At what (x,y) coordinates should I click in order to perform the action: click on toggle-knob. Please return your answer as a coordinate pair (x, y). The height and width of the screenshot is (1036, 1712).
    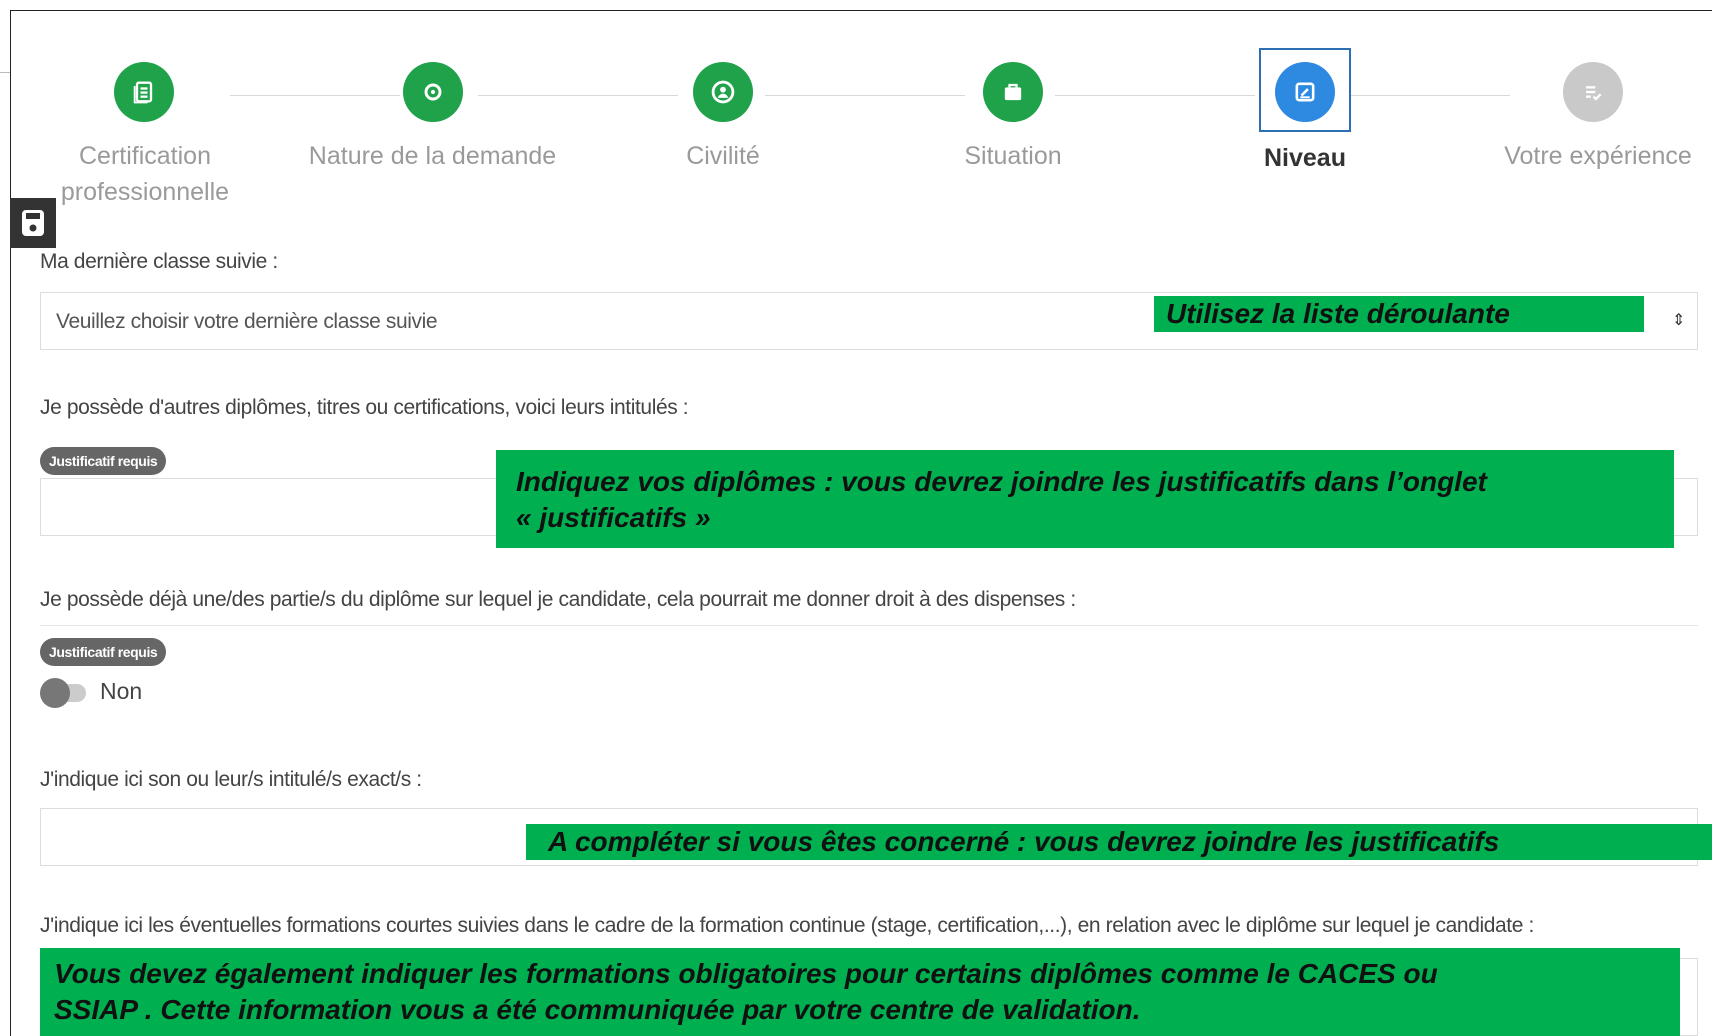
    Looking at the image, I should click on (55, 693).